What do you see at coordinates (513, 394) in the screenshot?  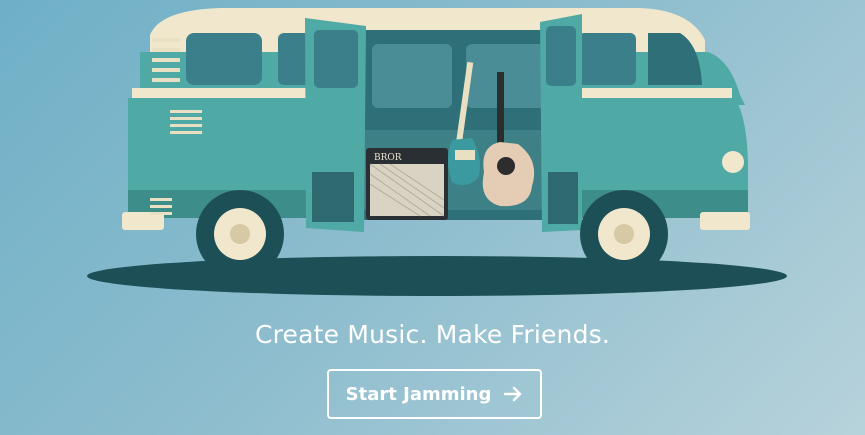 I see `arrow-right-icon` at bounding box center [513, 394].